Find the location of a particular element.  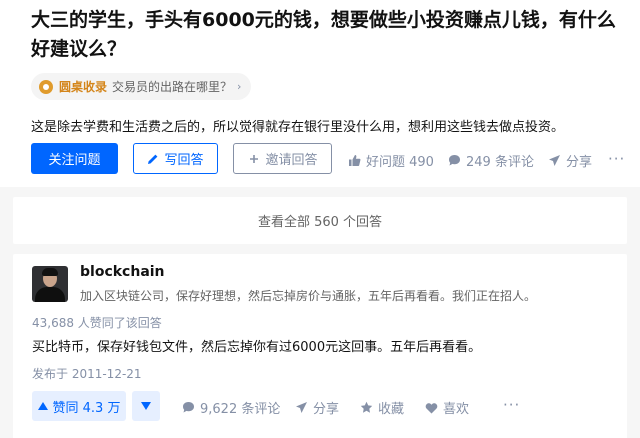

view-all-answers-label: 查看全部 560 个回答 is located at coordinates (320, 222).